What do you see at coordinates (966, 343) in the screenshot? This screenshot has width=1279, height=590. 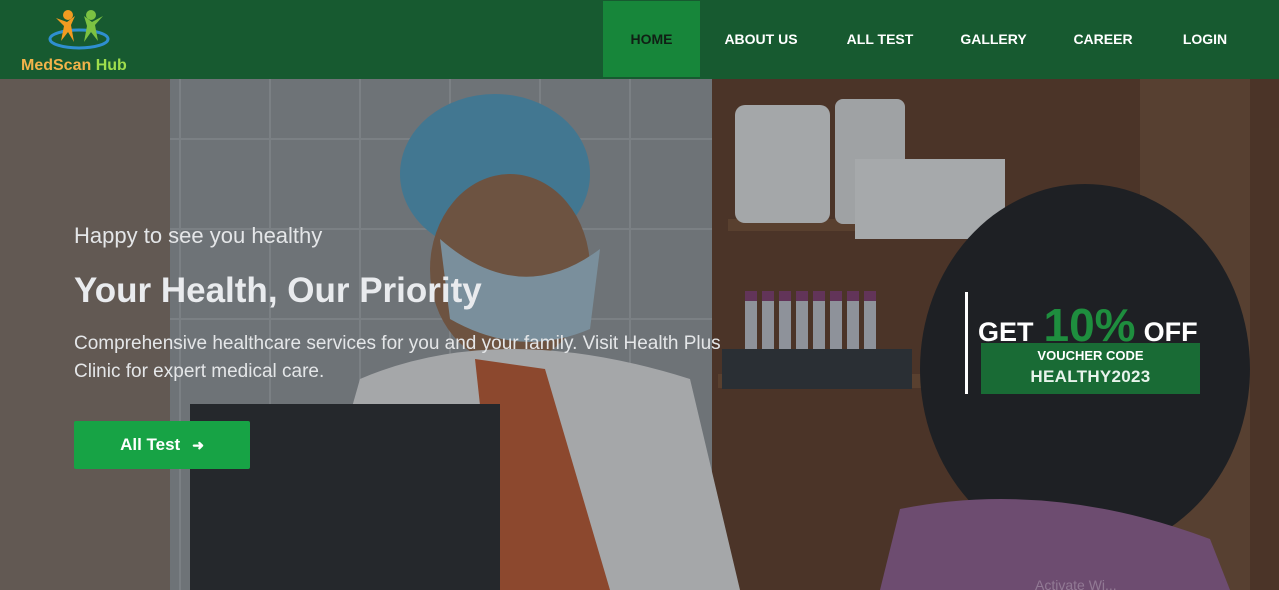 I see `voucher-divider` at bounding box center [966, 343].